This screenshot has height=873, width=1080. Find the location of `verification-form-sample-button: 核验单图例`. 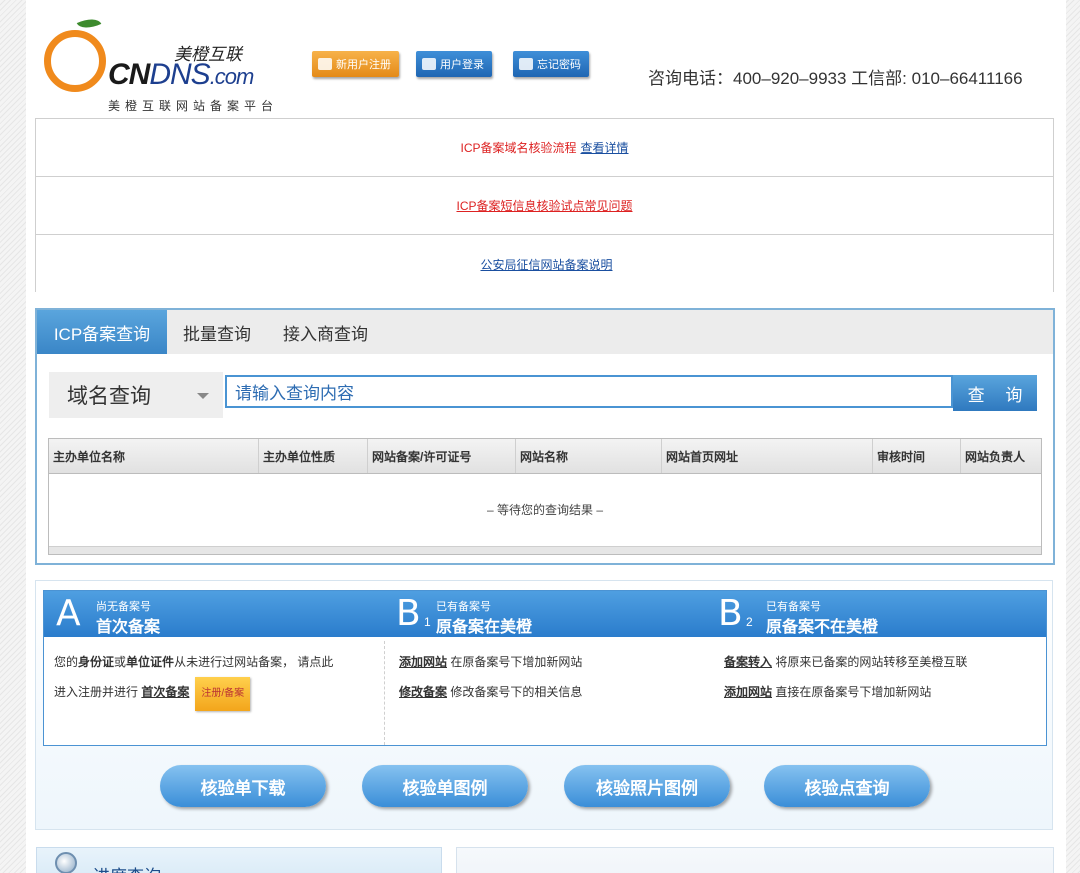

verification-form-sample-button: 核验单图例 is located at coordinates (445, 786).